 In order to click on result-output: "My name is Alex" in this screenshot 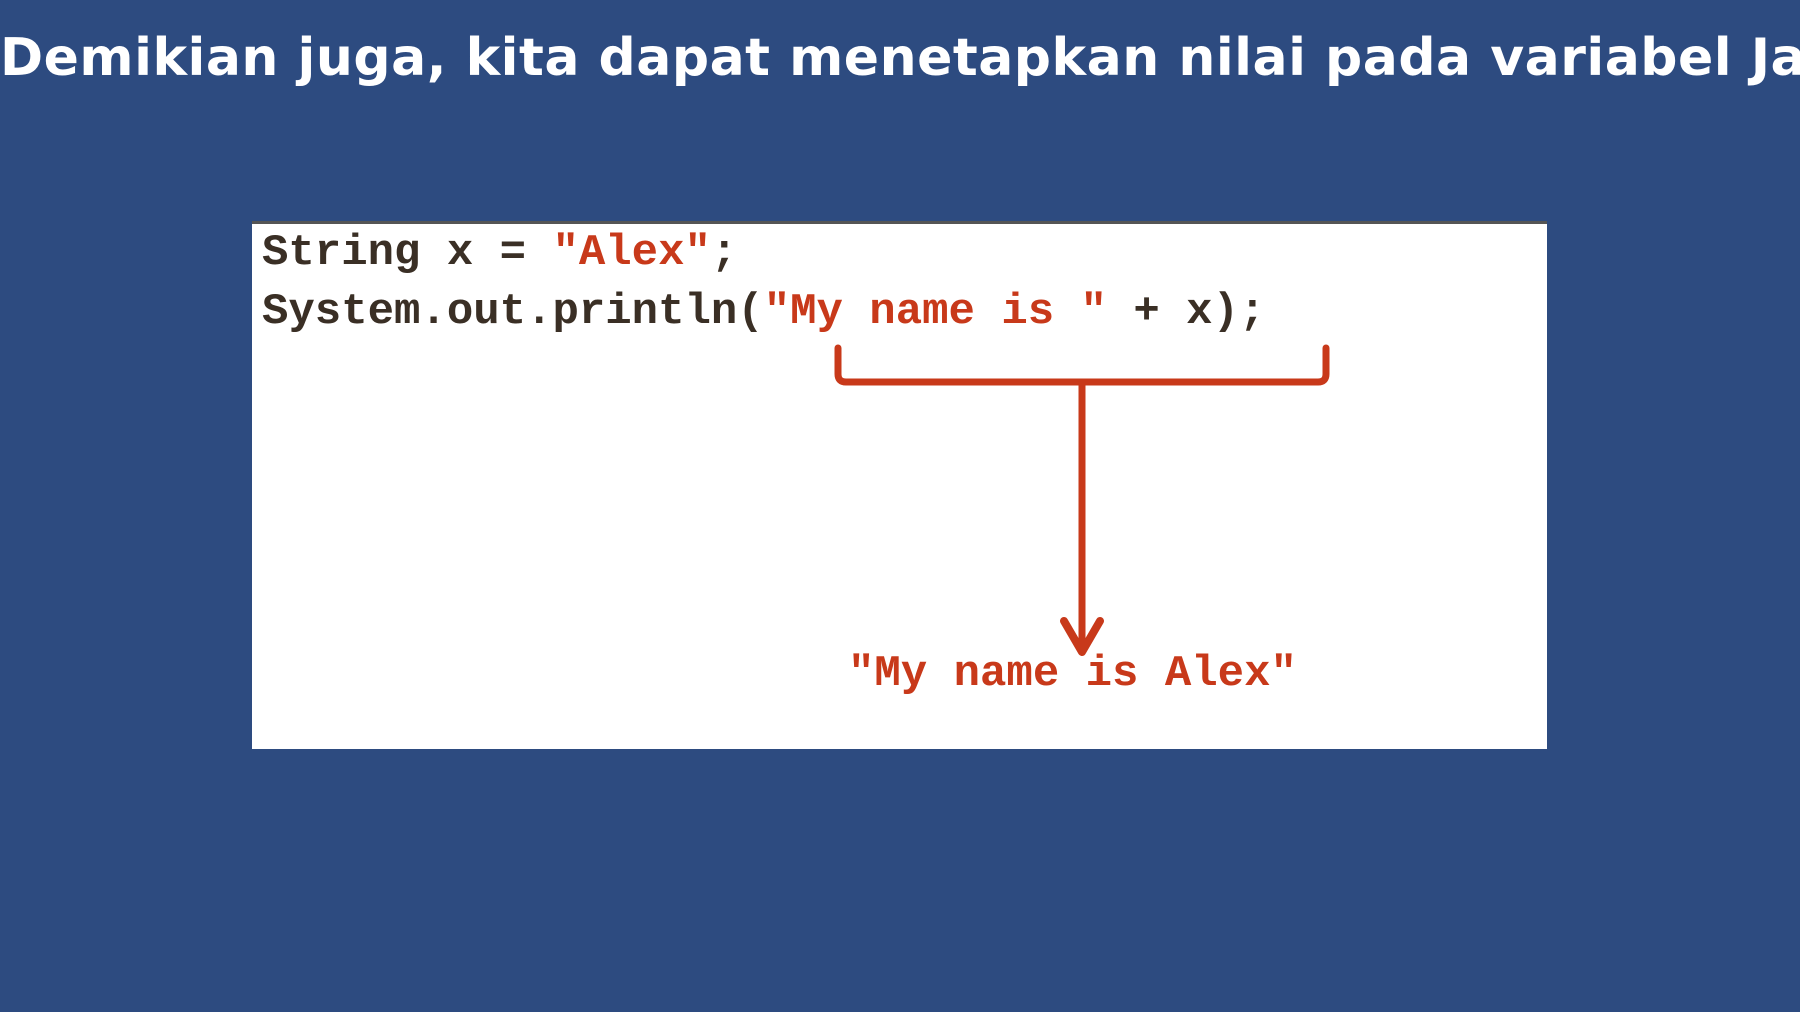, I will do `click(1072, 674)`.